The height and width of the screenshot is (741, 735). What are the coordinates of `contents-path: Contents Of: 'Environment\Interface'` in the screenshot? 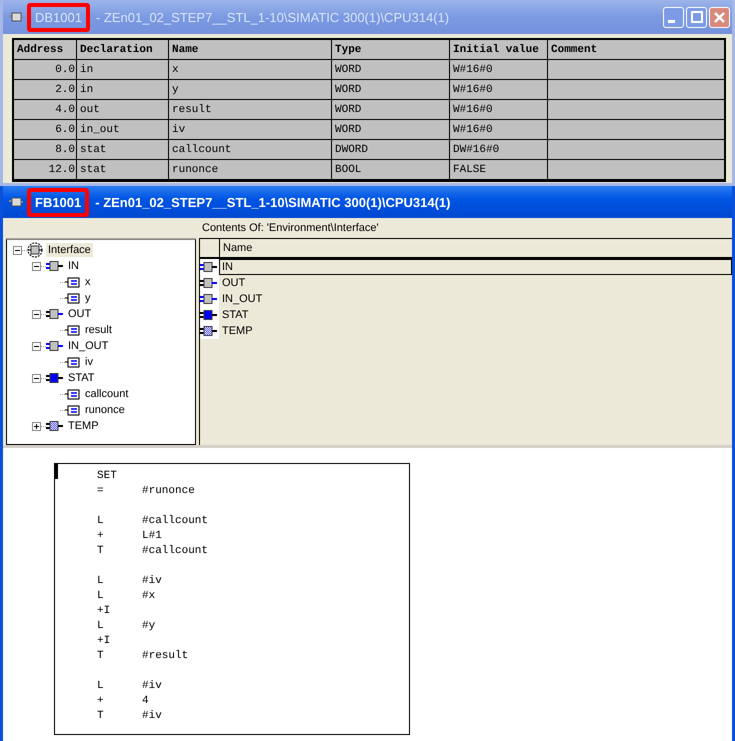 It's located at (290, 228).